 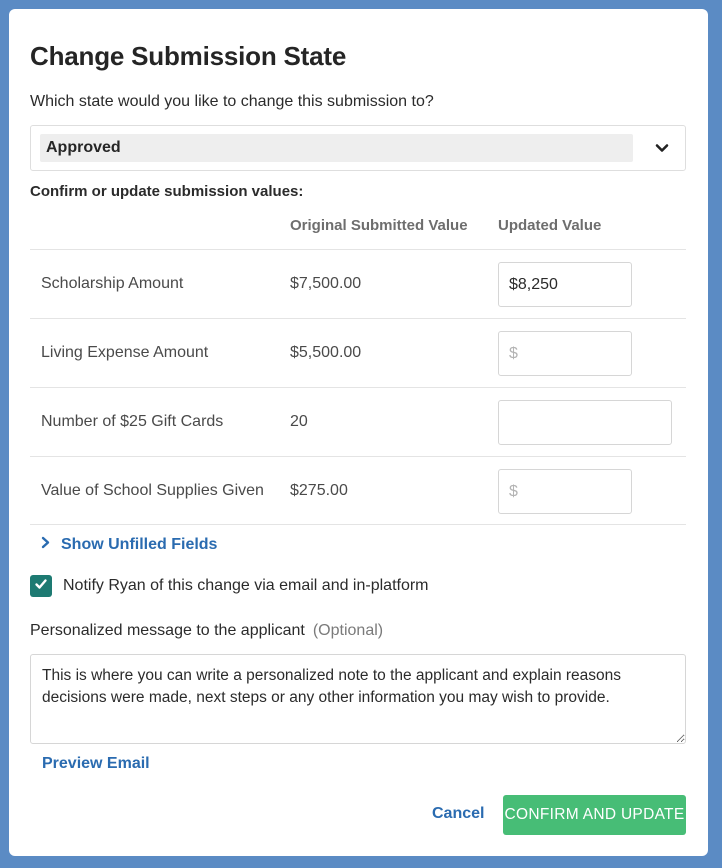 I want to click on message-label-text: Personalized message to the applicant, so click(x=167, y=630).